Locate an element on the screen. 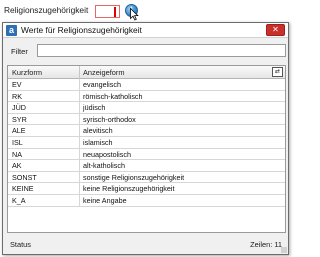 The height and width of the screenshot is (257, 320). cell-anzeigeform: neuapostolisch is located at coordinates (107, 154).